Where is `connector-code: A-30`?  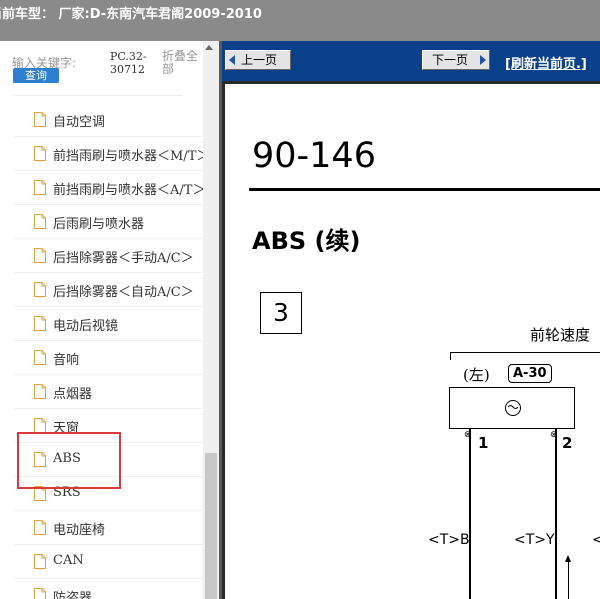 connector-code: A-30 is located at coordinates (530, 373).